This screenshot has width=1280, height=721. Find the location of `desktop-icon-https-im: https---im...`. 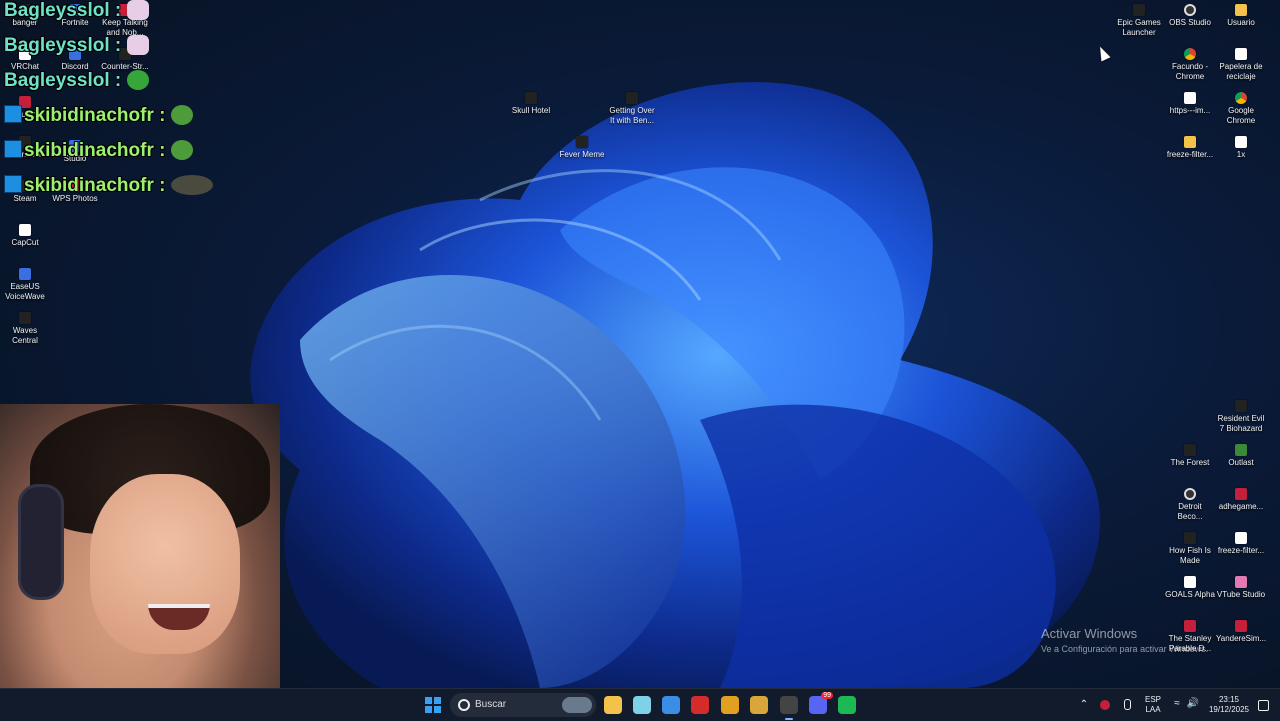

desktop-icon-https-im: https---im... is located at coordinates (1190, 104).